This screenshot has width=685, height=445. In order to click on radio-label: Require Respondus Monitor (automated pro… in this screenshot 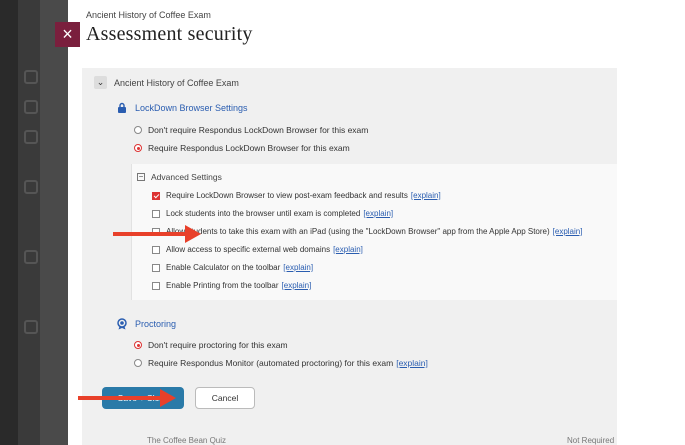, I will do `click(271, 363)`.